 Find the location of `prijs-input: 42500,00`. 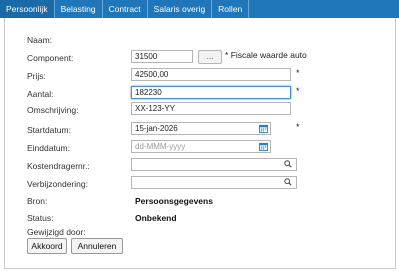

prijs-input: 42500,00 is located at coordinates (211, 74).